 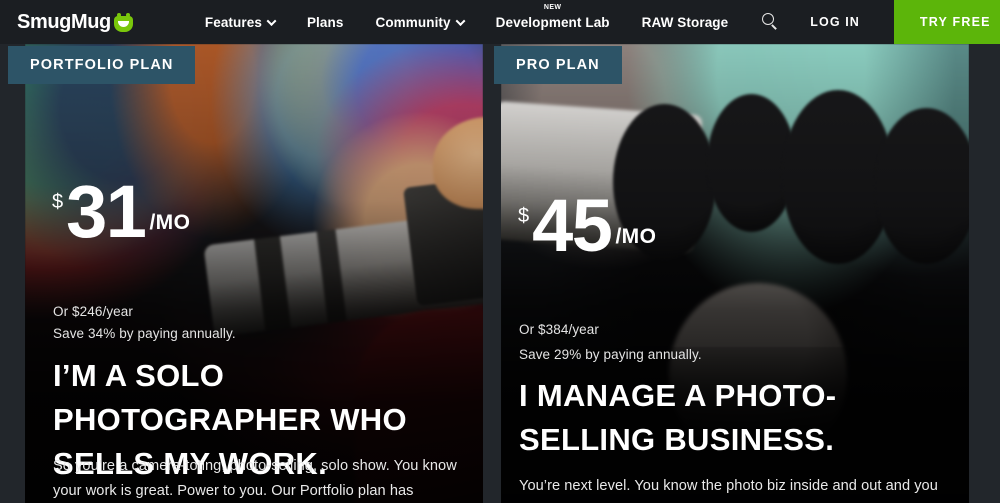 I want to click on nav-item-raw-storage: RAW Storage, so click(x=685, y=22).